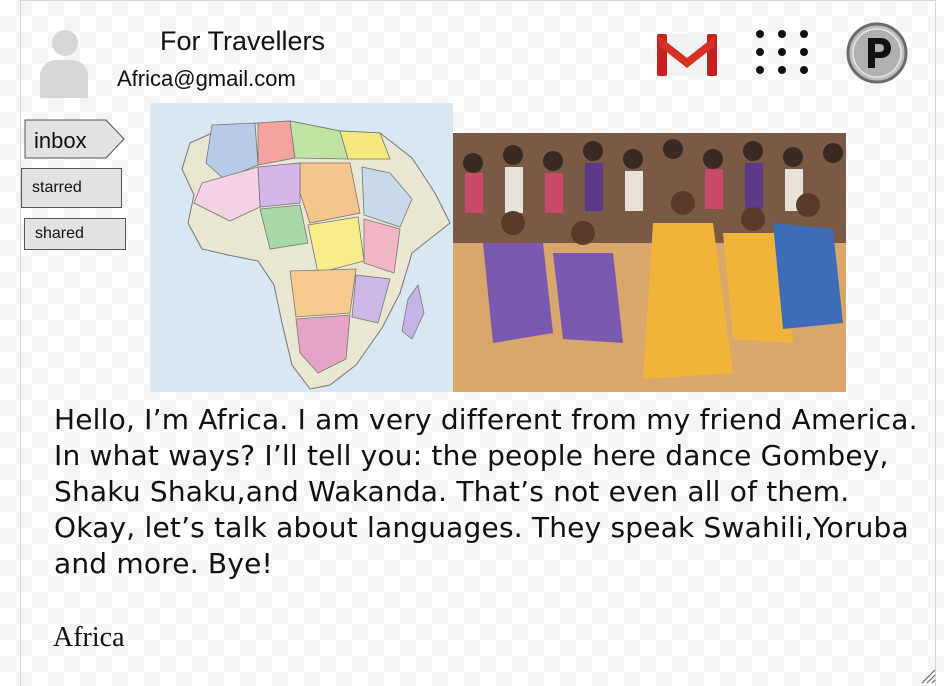 The image size is (944, 686). I want to click on apps-grid-icon, so click(783, 52).